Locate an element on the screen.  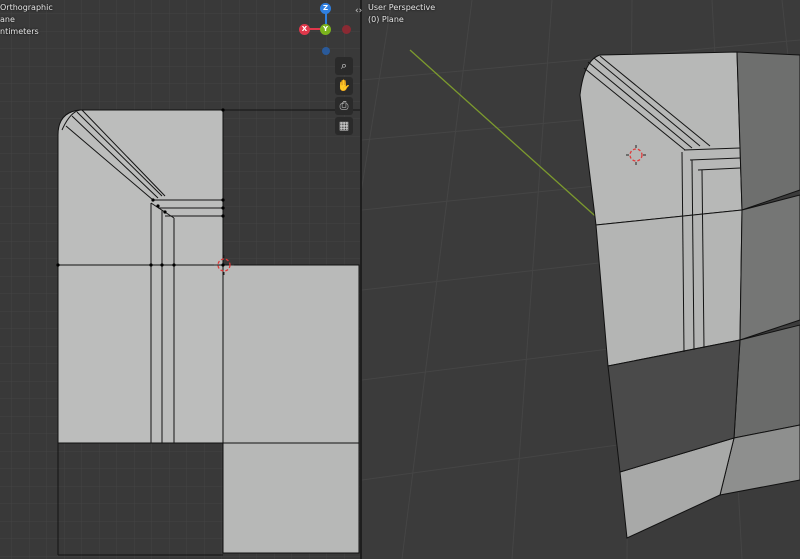
gizmo-neg-z-axis is located at coordinates (326, 51).